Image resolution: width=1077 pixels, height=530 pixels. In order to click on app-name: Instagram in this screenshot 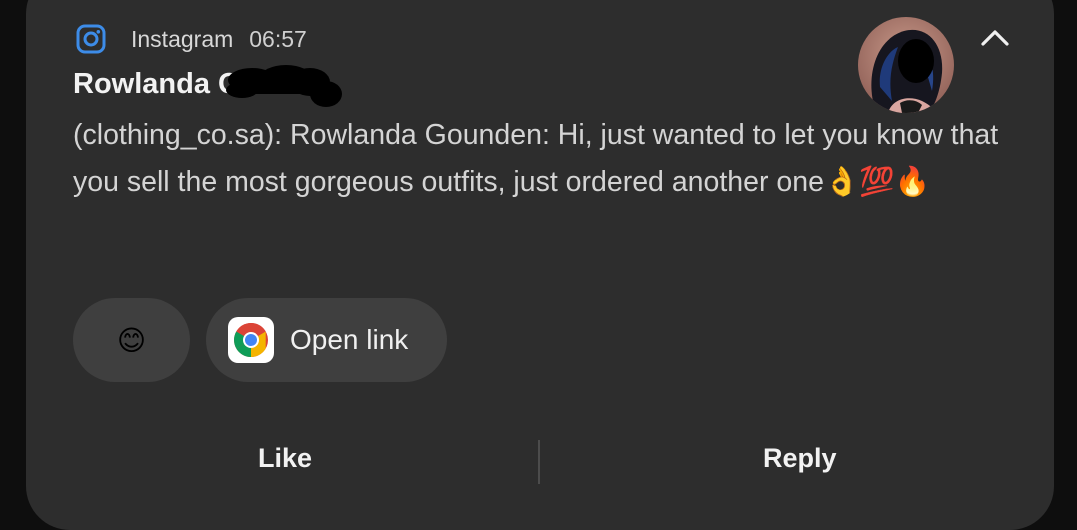, I will do `click(182, 38)`.